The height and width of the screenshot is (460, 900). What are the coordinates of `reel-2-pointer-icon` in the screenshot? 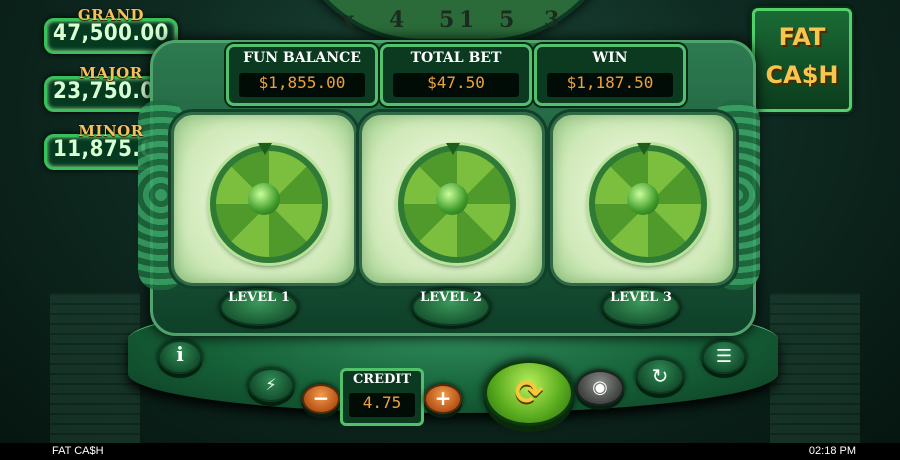 It's located at (453, 149).